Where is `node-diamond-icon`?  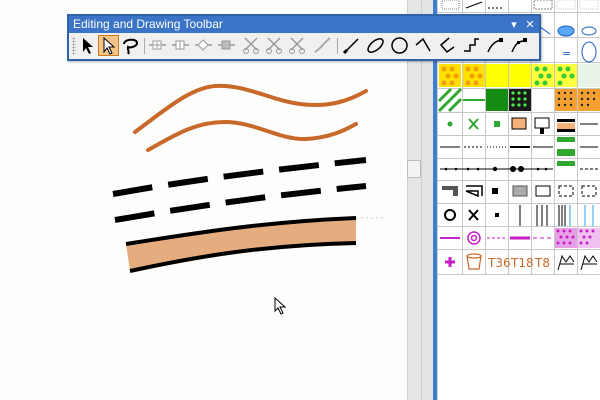 node-diamond-icon is located at coordinates (203, 45).